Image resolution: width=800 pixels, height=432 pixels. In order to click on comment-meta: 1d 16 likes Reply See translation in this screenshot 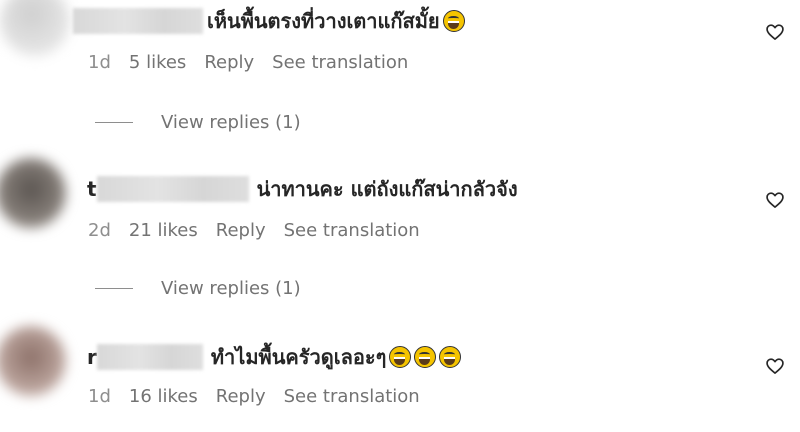, I will do `click(263, 396)`.